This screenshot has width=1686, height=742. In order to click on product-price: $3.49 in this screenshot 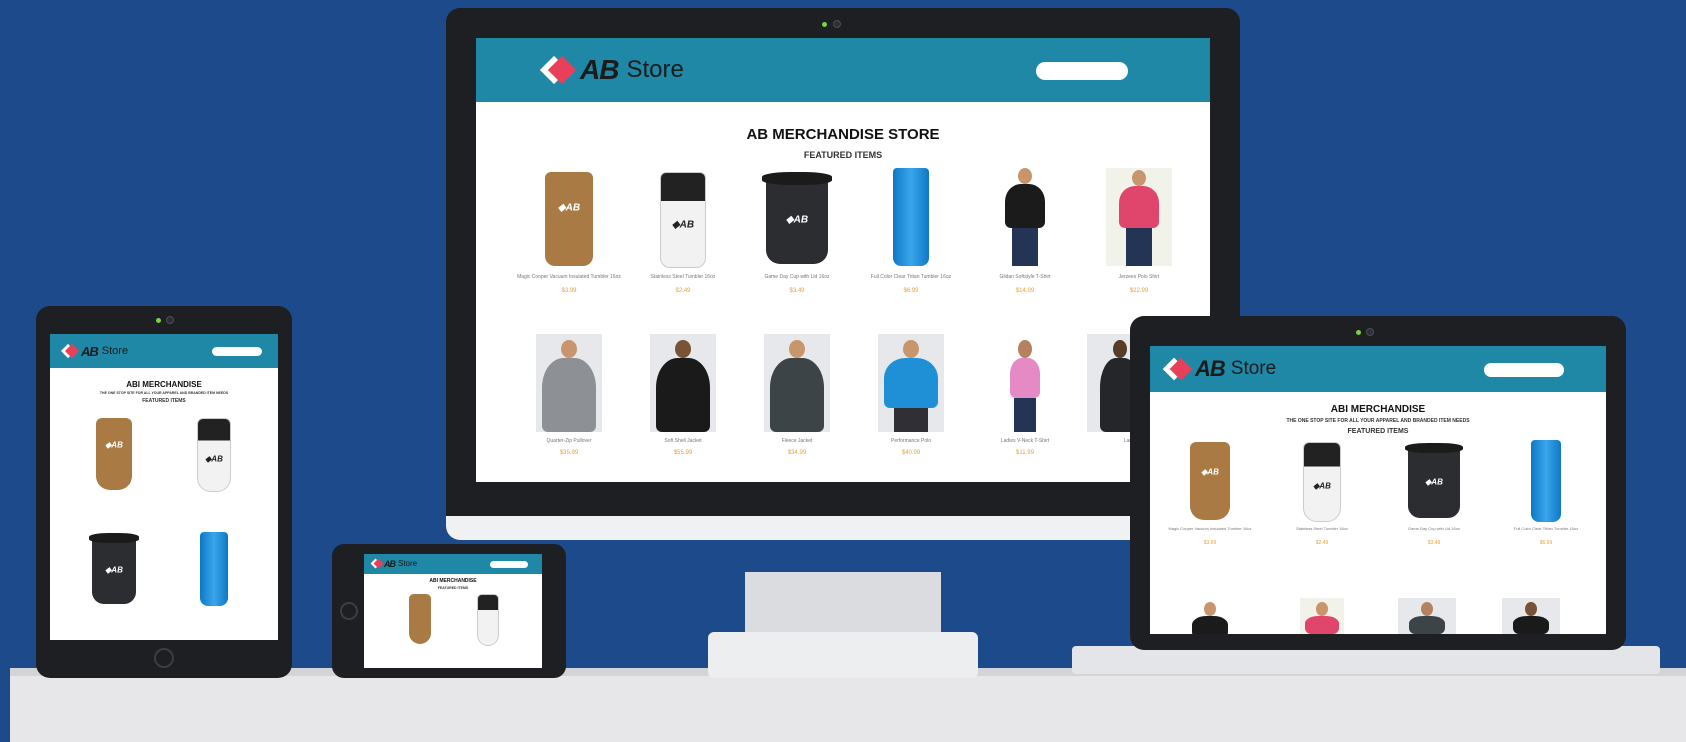, I will do `click(1434, 543)`.